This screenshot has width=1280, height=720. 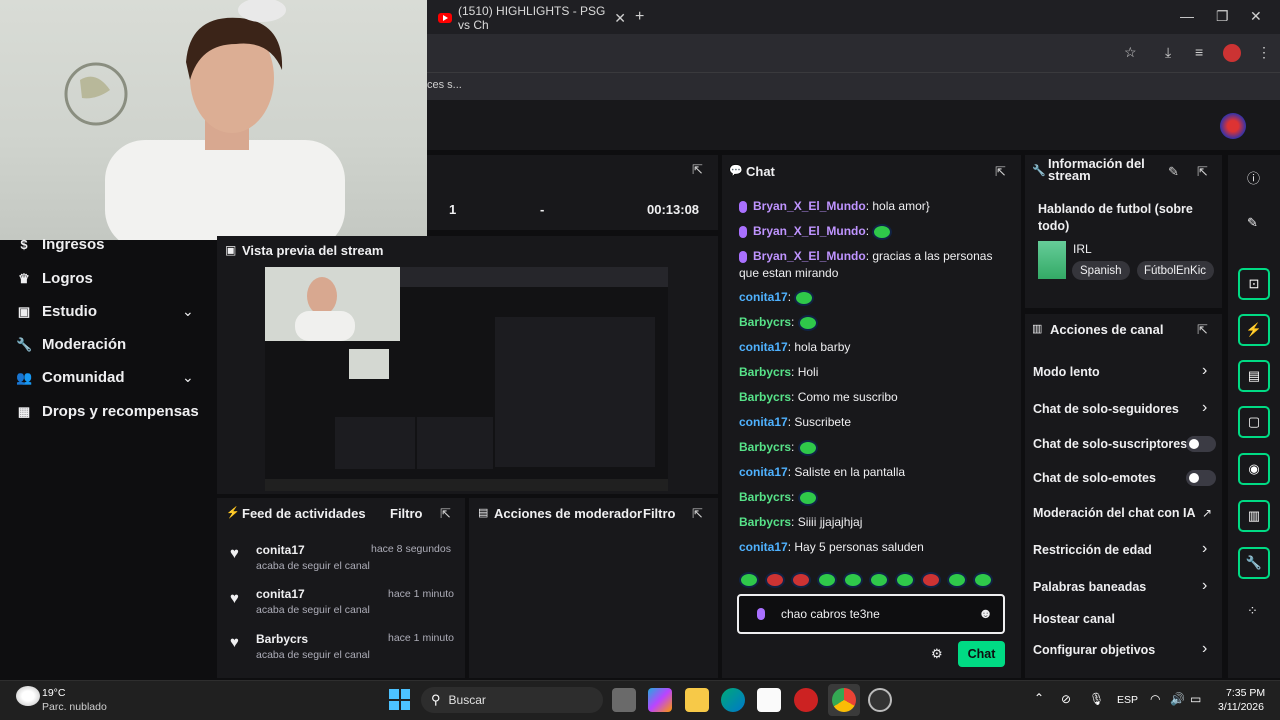 I want to click on sidebar-item-logros: ♛ Logros, so click(x=54, y=278).